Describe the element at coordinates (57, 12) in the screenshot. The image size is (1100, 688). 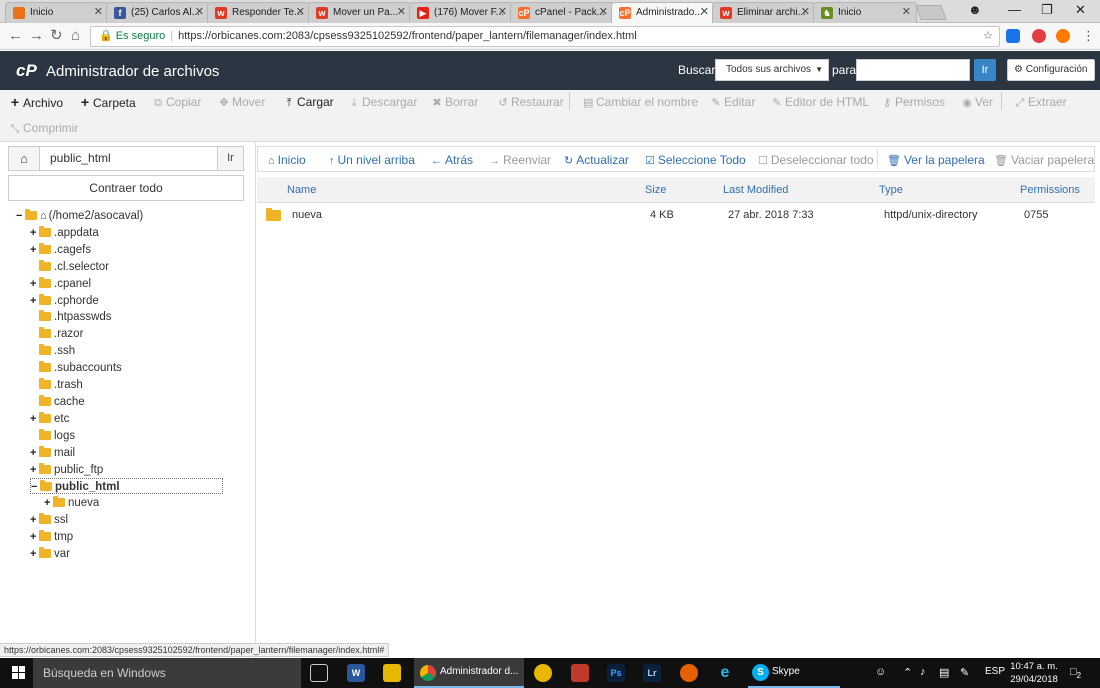
I see `browser-tab: Inicio ✕` at that location.